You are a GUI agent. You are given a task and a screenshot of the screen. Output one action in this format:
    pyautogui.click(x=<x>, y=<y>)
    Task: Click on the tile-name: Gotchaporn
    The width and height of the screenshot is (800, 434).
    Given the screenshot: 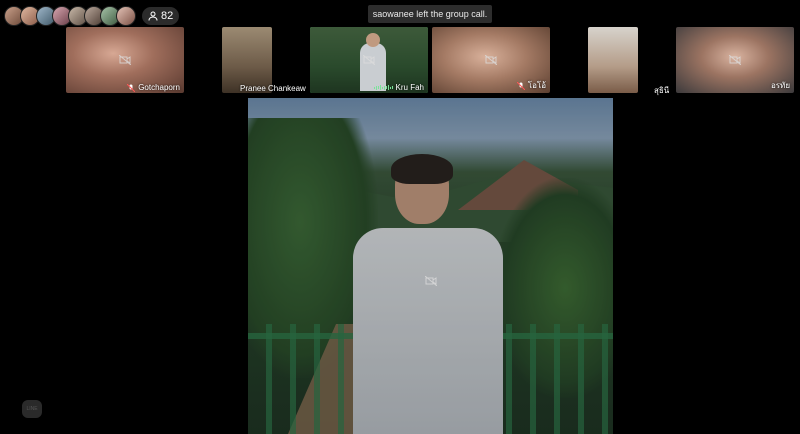 What is the action you would take?
    pyautogui.click(x=153, y=87)
    